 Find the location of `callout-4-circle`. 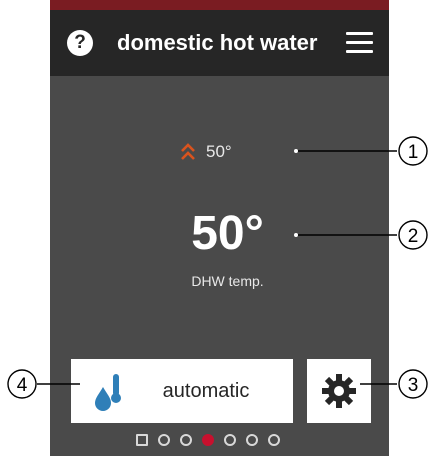

callout-4-circle is located at coordinates (22, 384).